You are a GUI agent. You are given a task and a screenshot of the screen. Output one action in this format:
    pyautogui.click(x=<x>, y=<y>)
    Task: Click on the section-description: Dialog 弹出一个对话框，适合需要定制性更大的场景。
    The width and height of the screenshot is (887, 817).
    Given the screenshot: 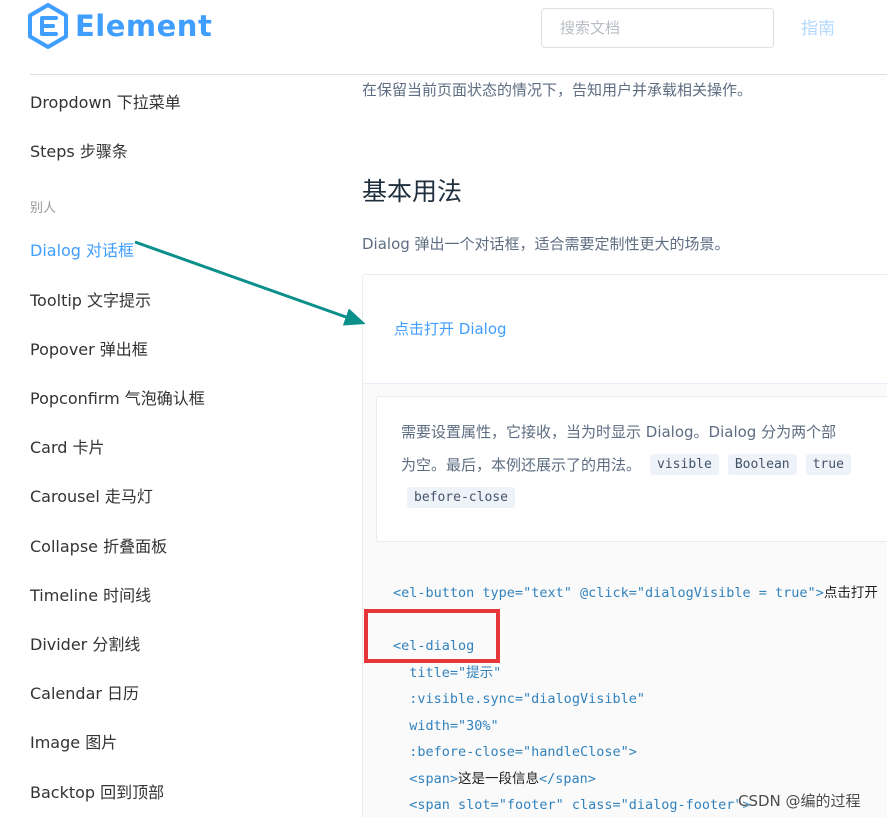 What is the action you would take?
    pyautogui.click(x=546, y=244)
    